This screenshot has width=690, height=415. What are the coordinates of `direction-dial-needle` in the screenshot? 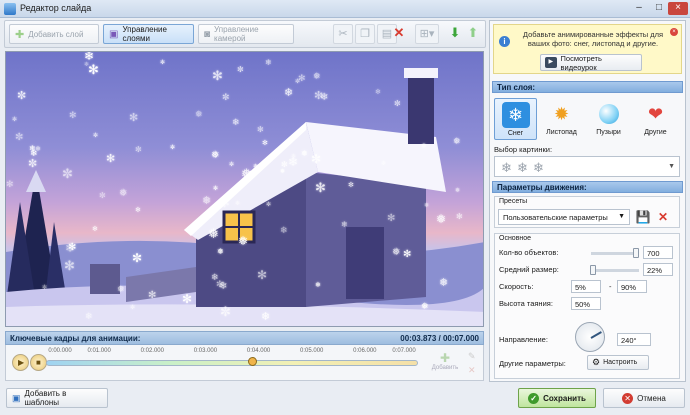 It's located at (596, 335).